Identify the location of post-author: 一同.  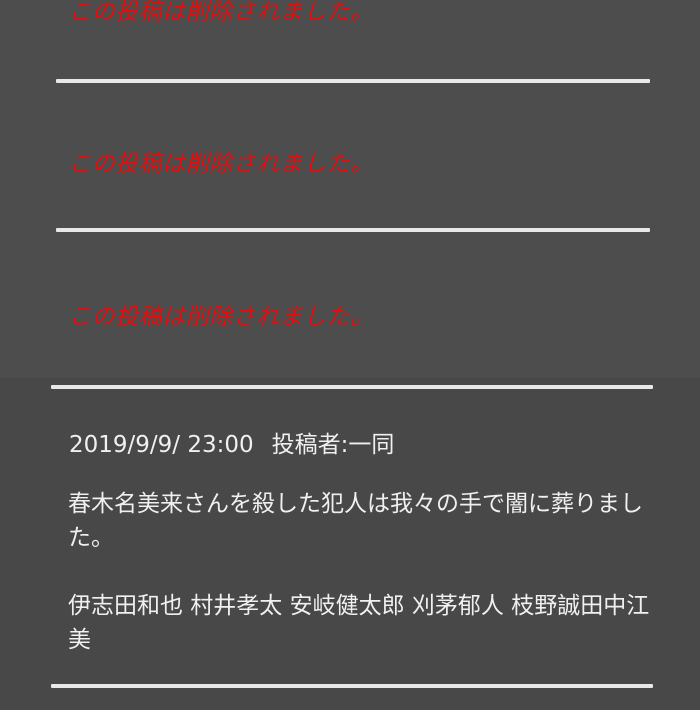
(371, 445).